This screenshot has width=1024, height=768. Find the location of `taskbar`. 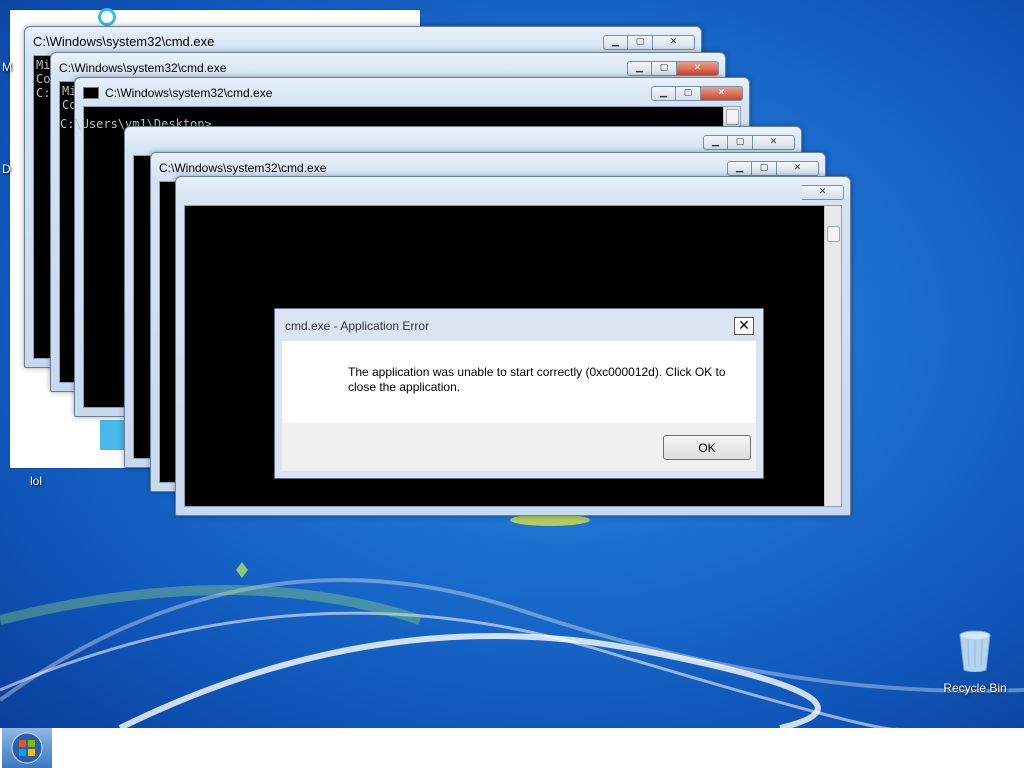

taskbar is located at coordinates (512, 748).